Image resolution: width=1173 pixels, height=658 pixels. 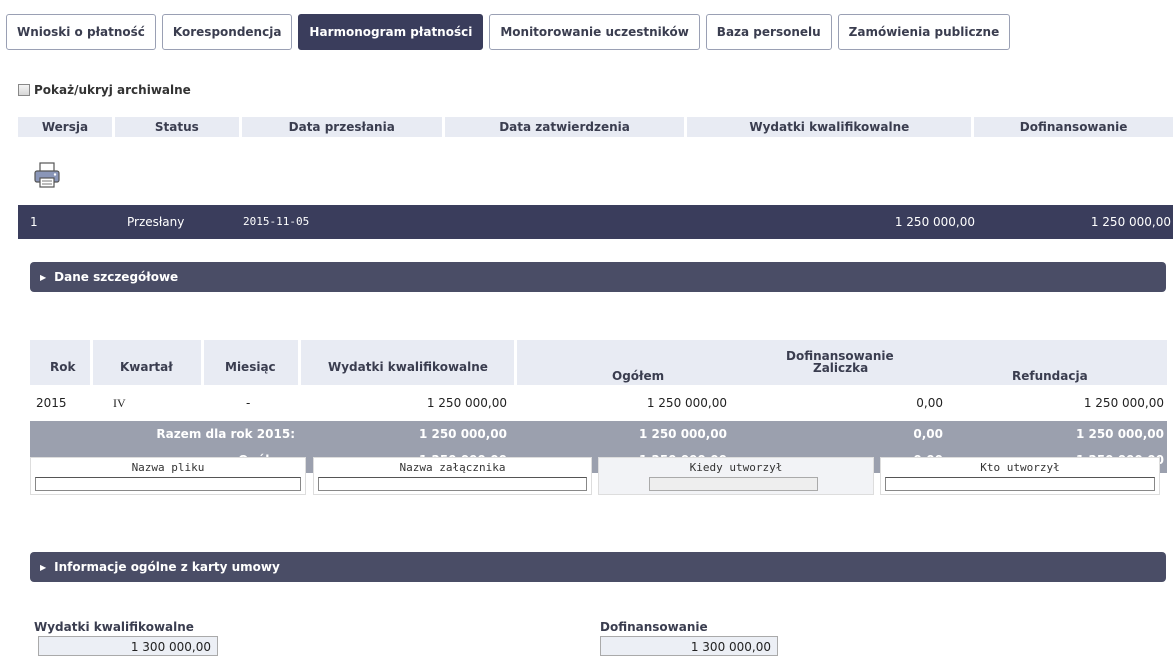 What do you see at coordinates (452, 476) in the screenshot?
I see `filter-nazwa-zalacznika: Nazwa załącznika` at bounding box center [452, 476].